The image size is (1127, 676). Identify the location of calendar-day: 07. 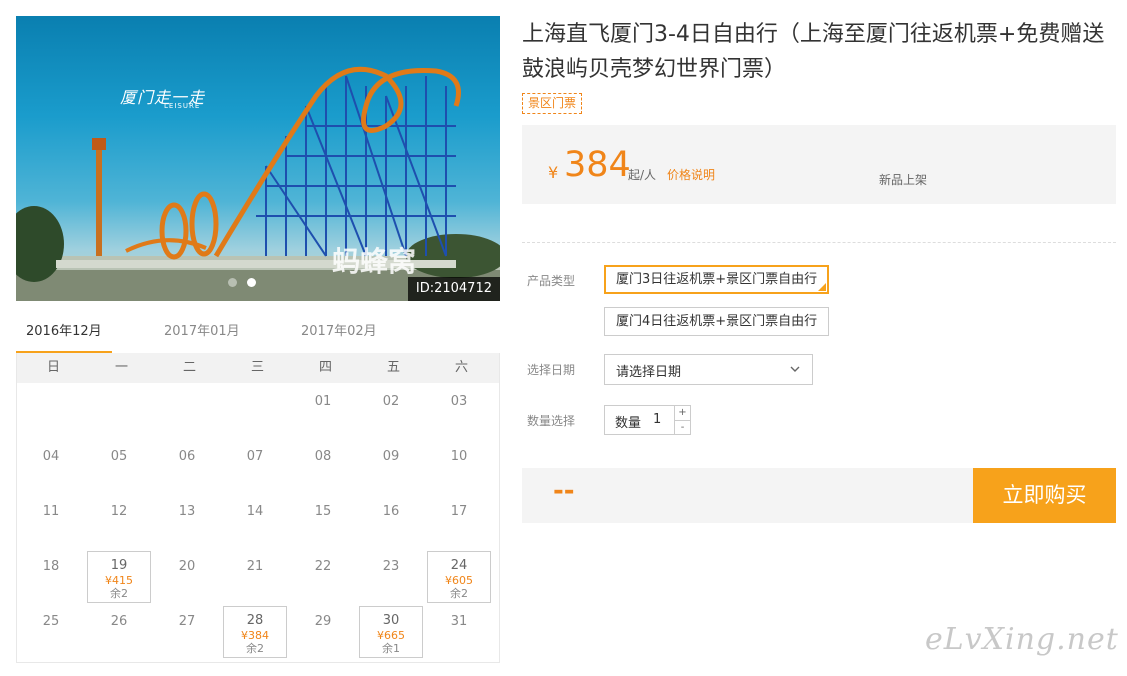
(255, 467).